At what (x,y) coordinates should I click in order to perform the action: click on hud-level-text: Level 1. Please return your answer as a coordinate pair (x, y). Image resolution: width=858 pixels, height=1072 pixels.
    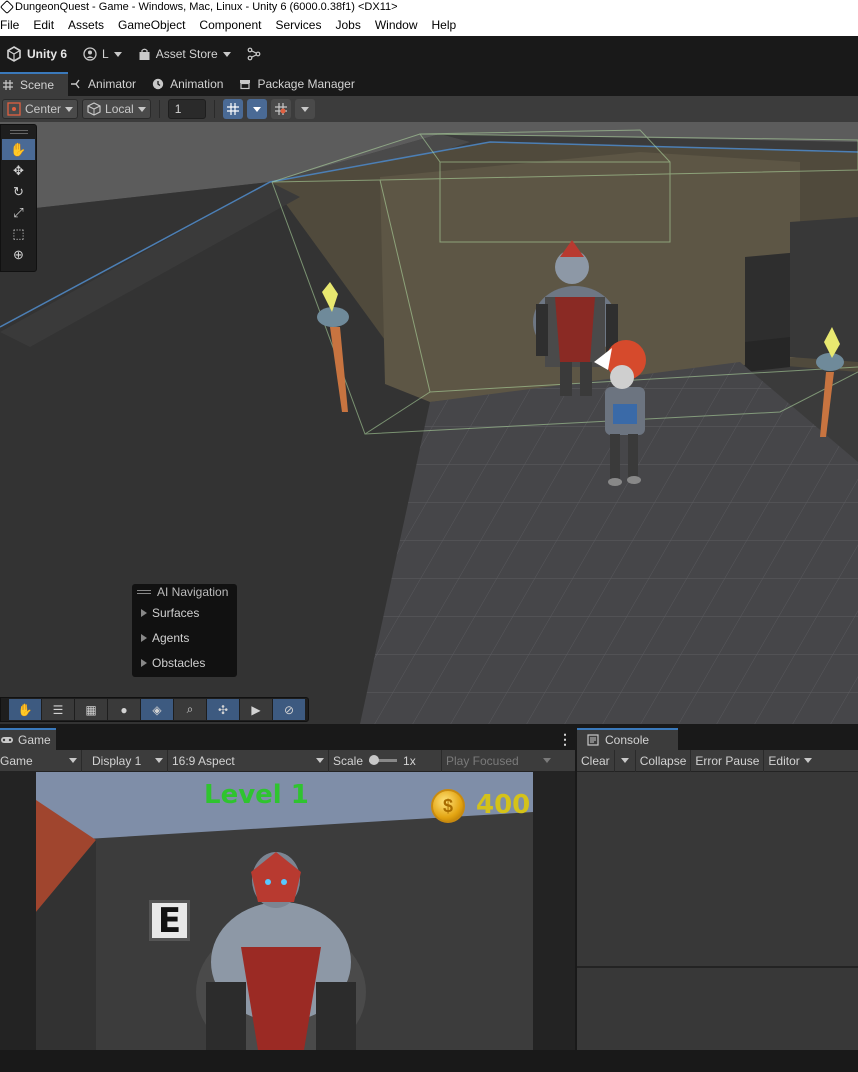
    Looking at the image, I should click on (256, 795).